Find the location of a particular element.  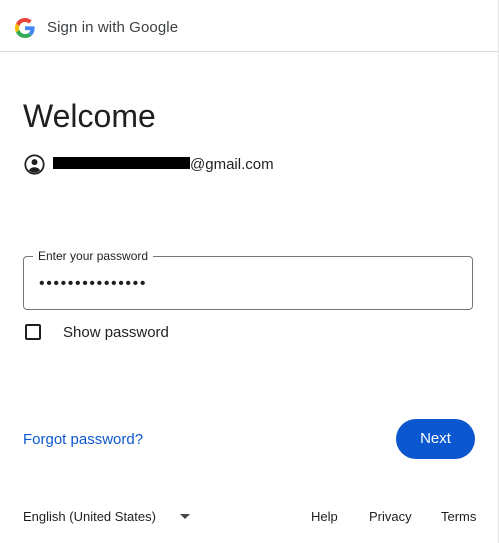

show-password-label: Show password is located at coordinates (116, 332).